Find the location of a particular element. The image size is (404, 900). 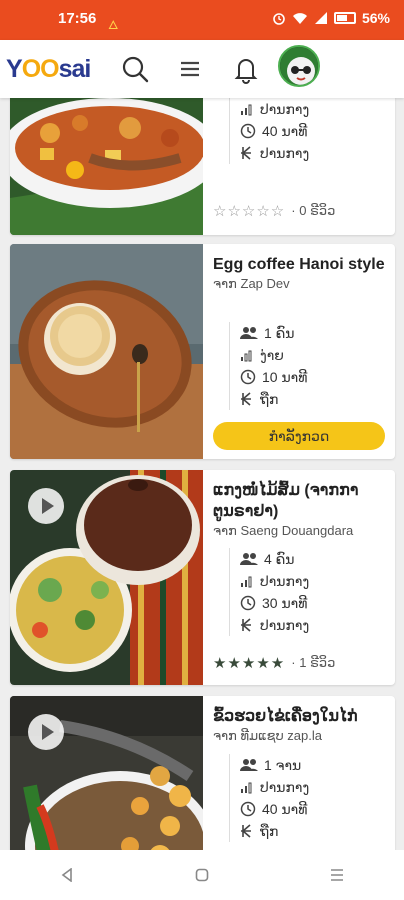

rating: ★★★★★ · 1 ຣີວິວ is located at coordinates (274, 663).